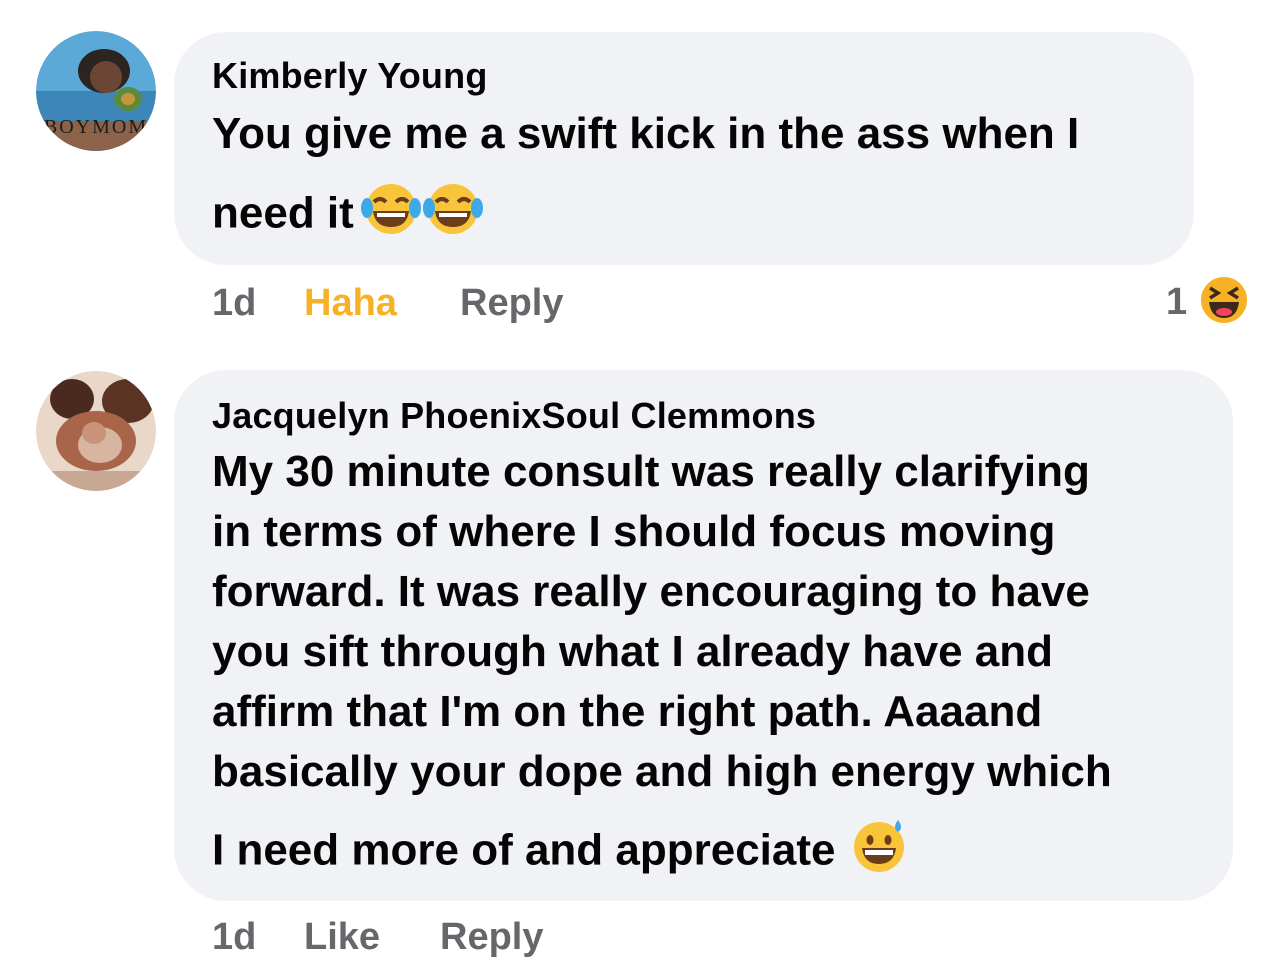 This screenshot has width=1284, height=964. What do you see at coordinates (634, 531) in the screenshot?
I see `comment-text-line: in terms of where I should focus moving` at bounding box center [634, 531].